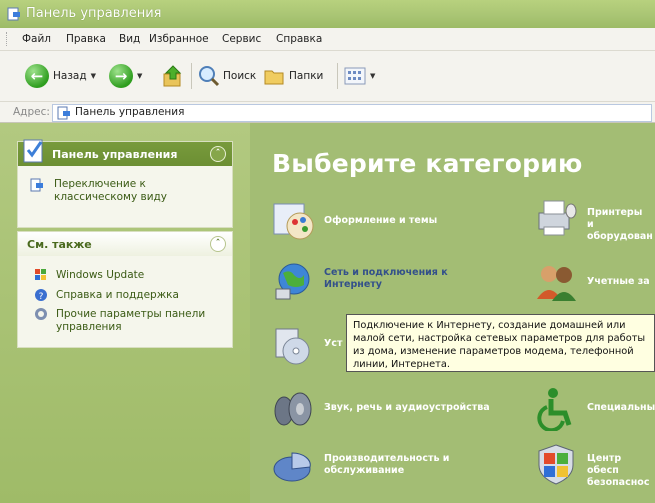 This screenshot has height=503, width=655. I want to click on folders-button: Папки, so click(293, 76).